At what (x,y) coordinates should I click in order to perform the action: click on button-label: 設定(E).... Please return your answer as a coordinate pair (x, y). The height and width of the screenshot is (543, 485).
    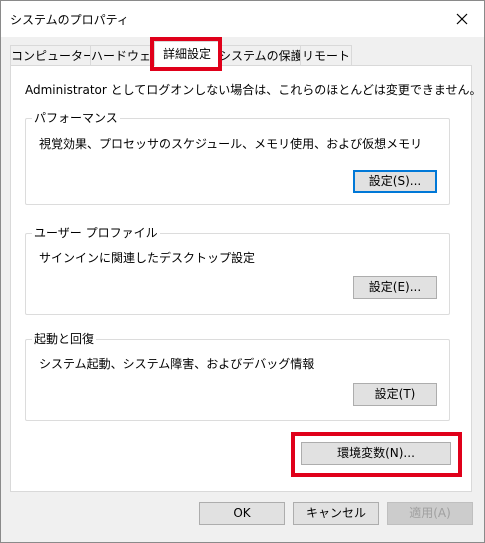
    Looking at the image, I should click on (395, 287).